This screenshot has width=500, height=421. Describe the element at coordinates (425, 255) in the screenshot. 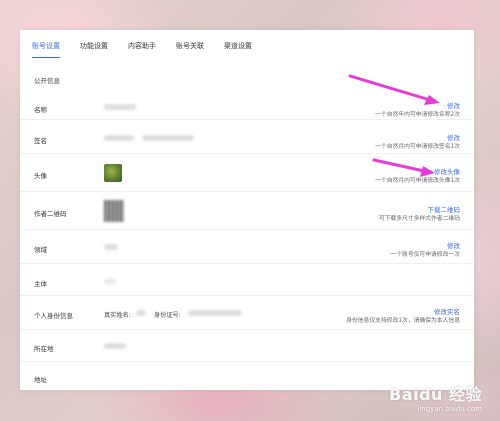

I see `domain-hint: 一个账号仅可申请修改一次` at that location.